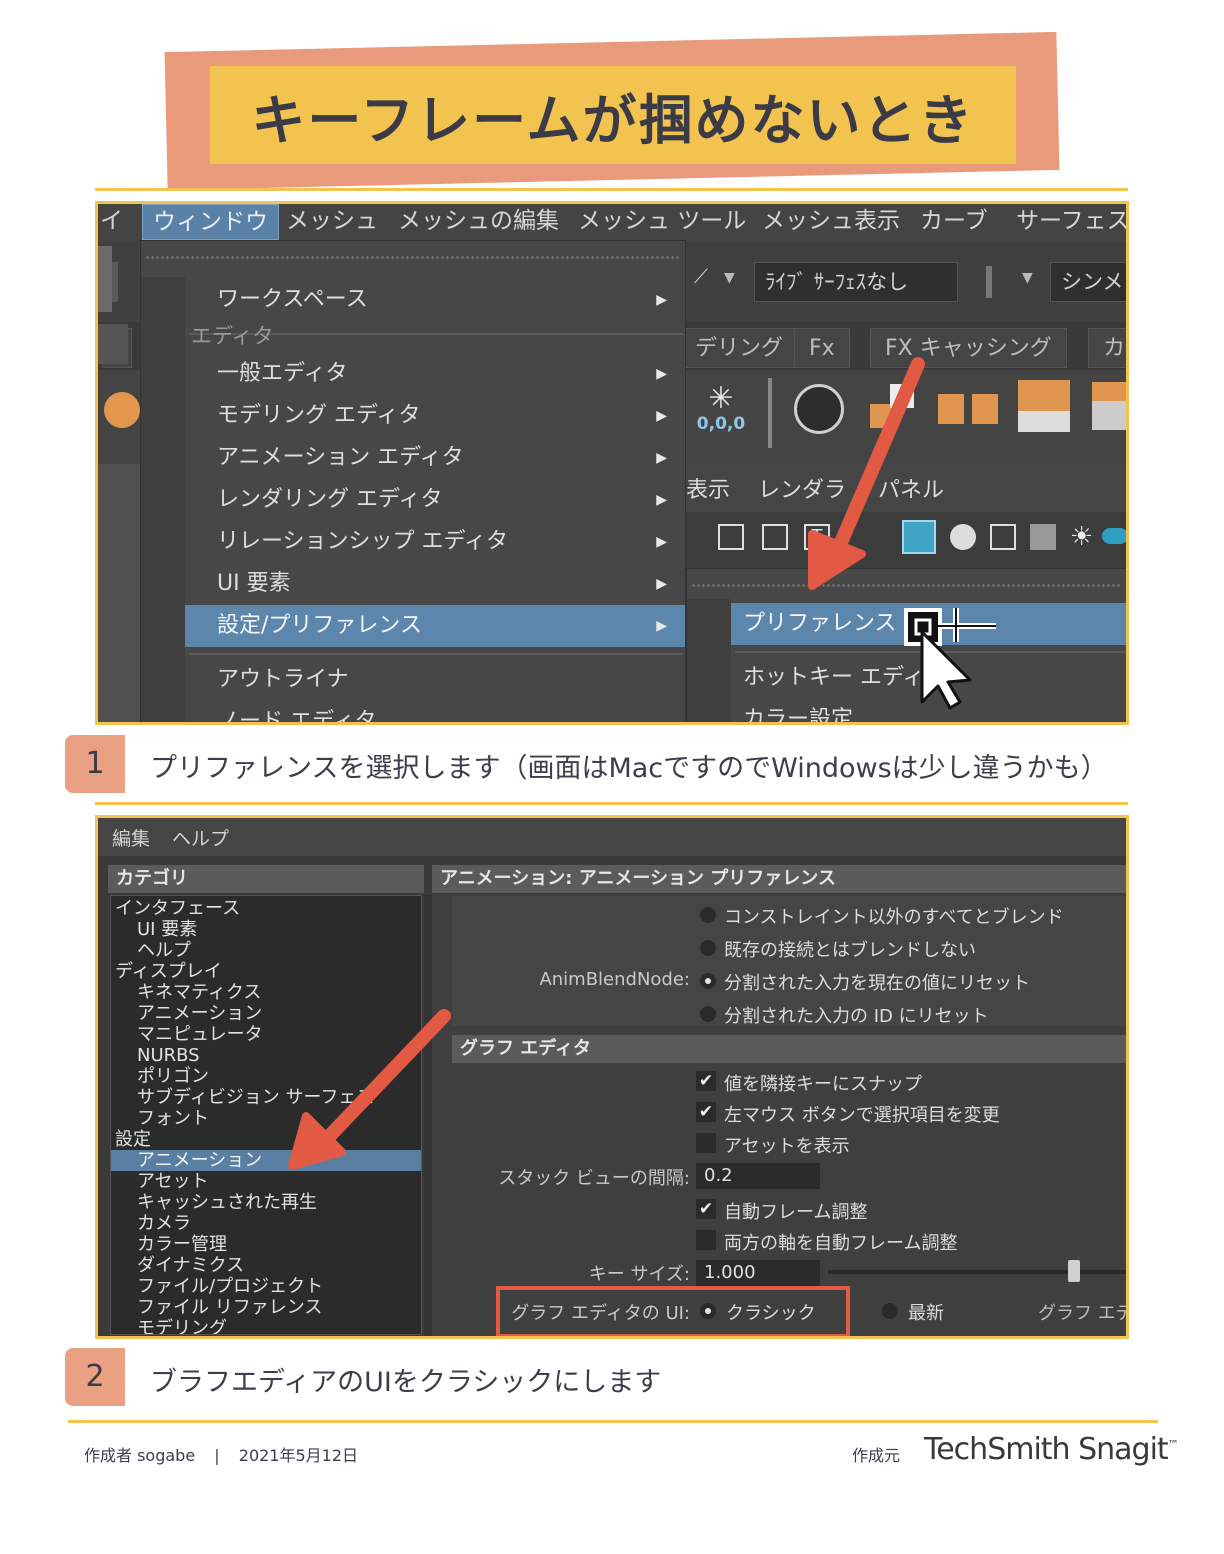  I want to click on grid-icon, so click(731, 537).